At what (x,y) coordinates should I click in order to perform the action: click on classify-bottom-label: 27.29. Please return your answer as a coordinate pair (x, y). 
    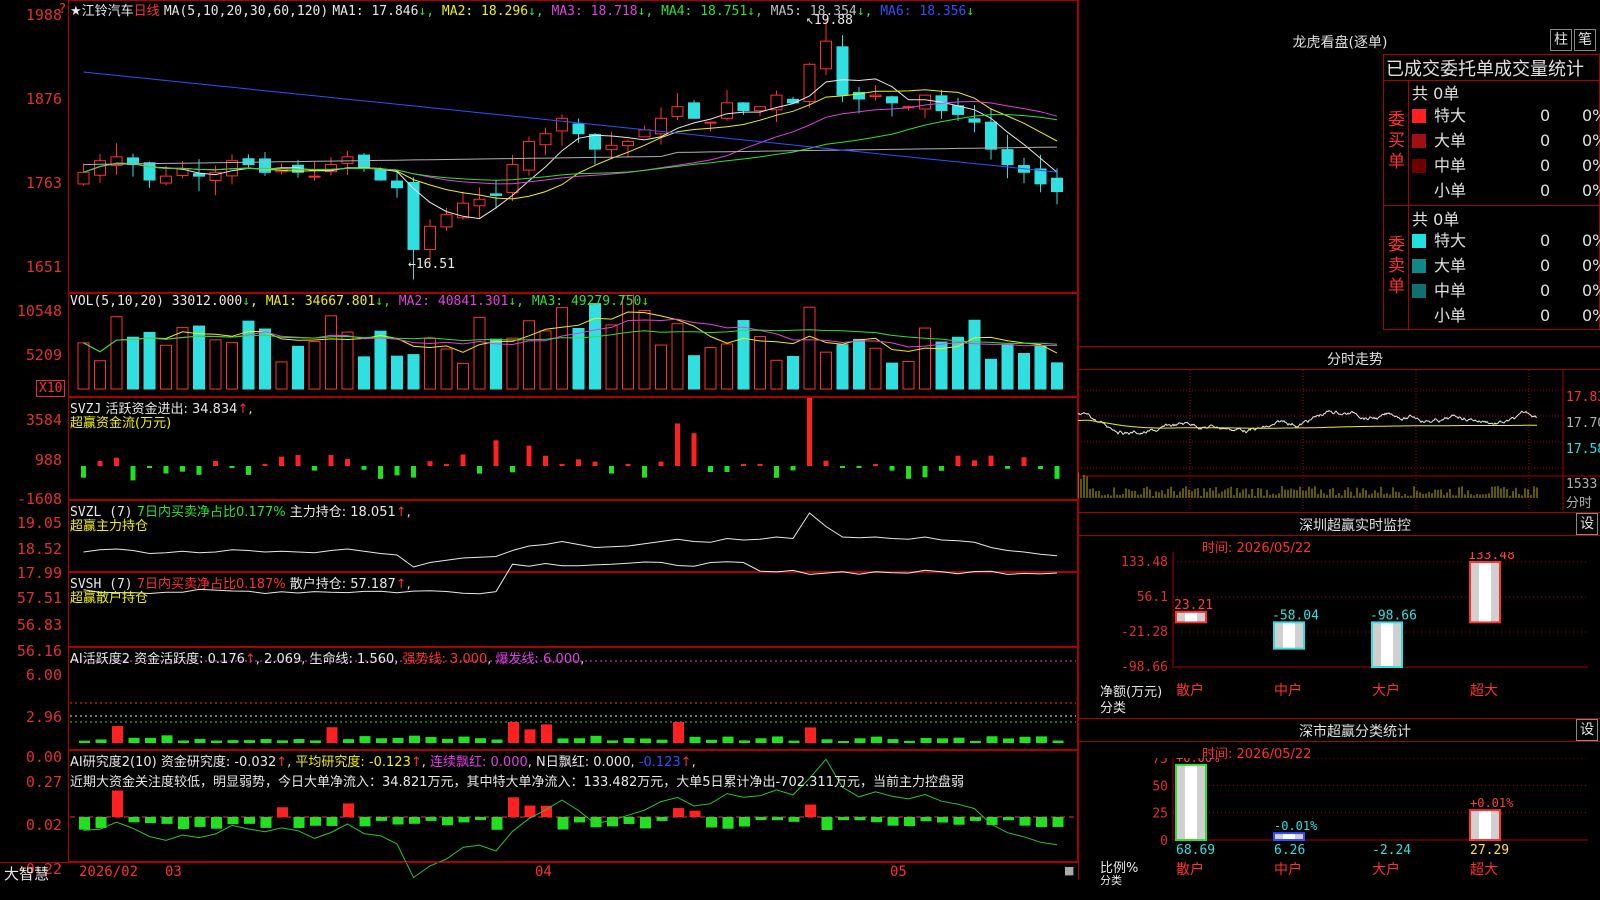
    Looking at the image, I should click on (1489, 850).